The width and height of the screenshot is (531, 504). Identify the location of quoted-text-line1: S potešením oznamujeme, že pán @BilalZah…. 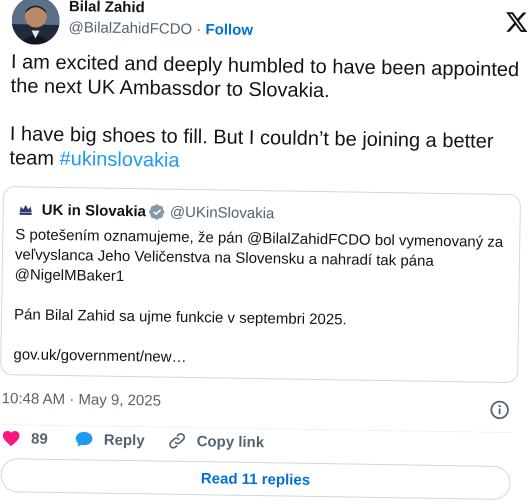
(259, 255).